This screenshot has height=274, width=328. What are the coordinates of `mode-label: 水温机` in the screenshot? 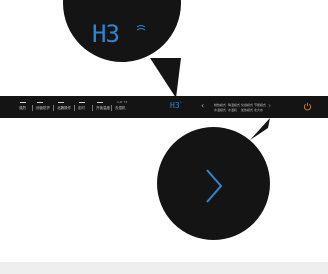 It's located at (232, 110).